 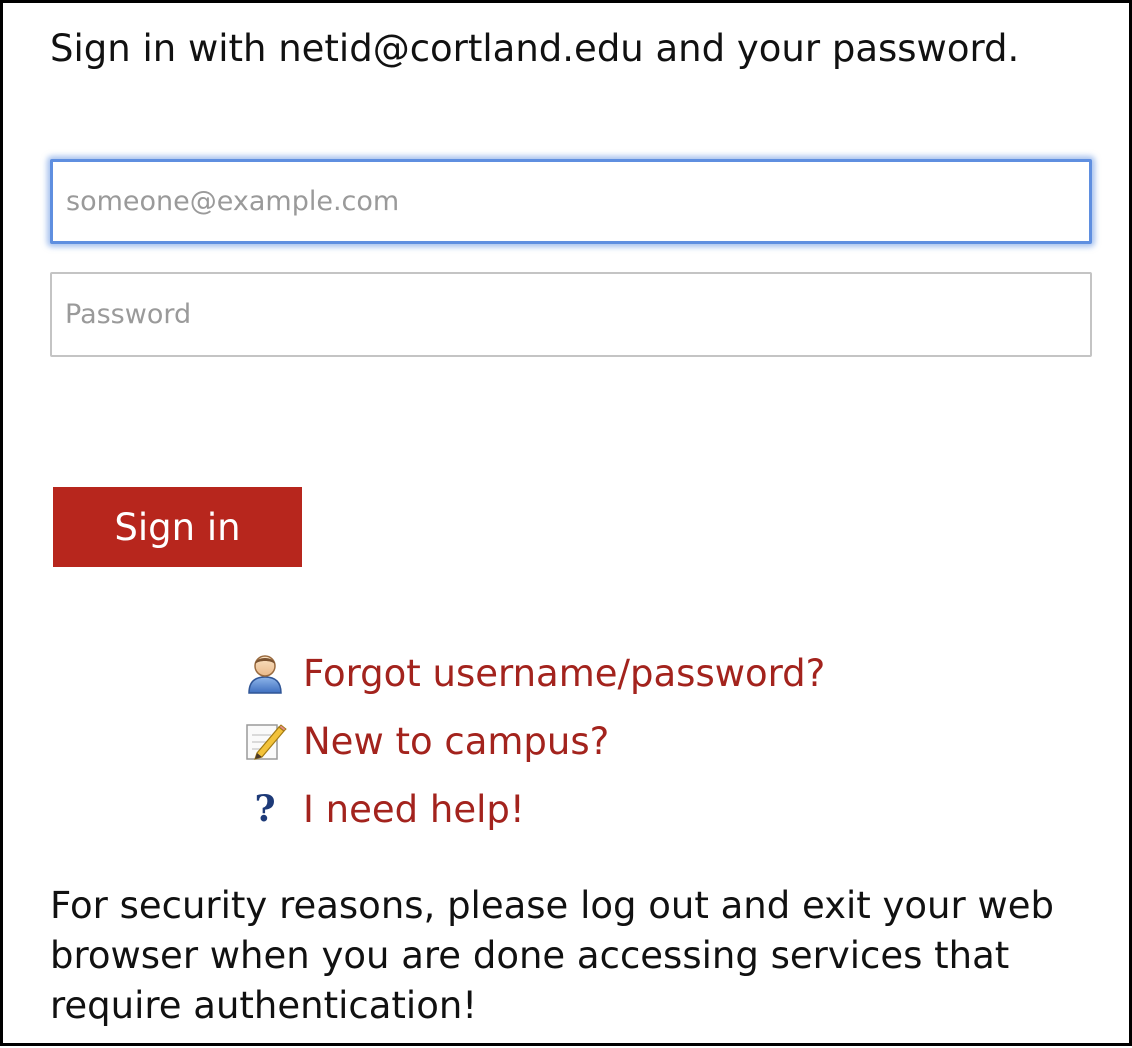 What do you see at coordinates (571, 314) in the screenshot?
I see `password-input` at bounding box center [571, 314].